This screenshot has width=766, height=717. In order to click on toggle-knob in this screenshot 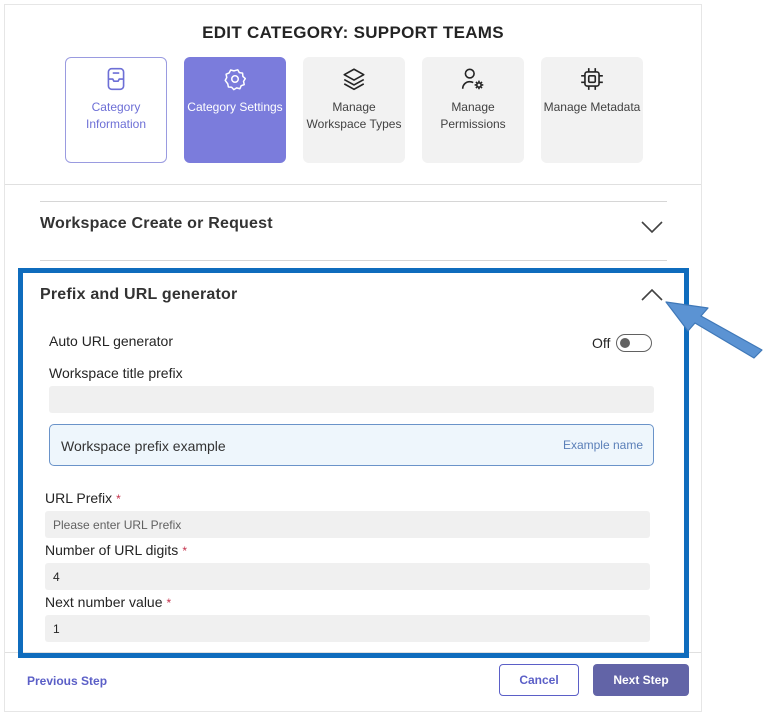, I will do `click(625, 343)`.